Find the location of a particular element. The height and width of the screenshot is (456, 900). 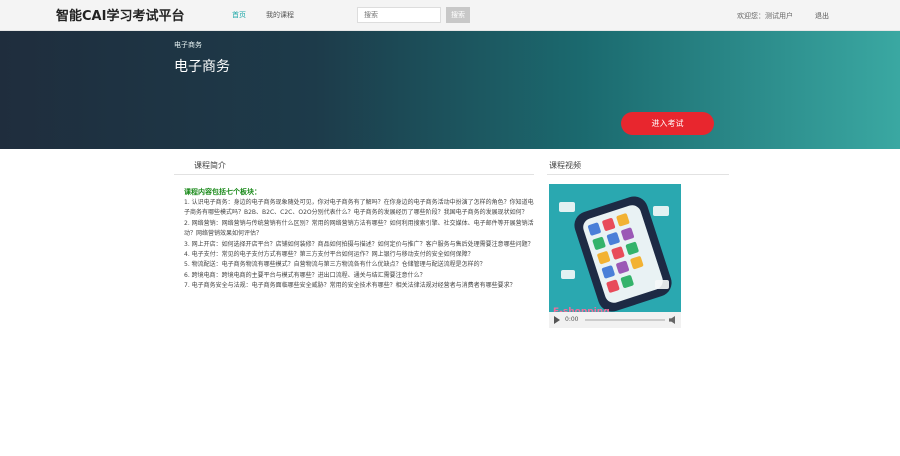

tab-course-intro: 课程简介 is located at coordinates (210, 165).